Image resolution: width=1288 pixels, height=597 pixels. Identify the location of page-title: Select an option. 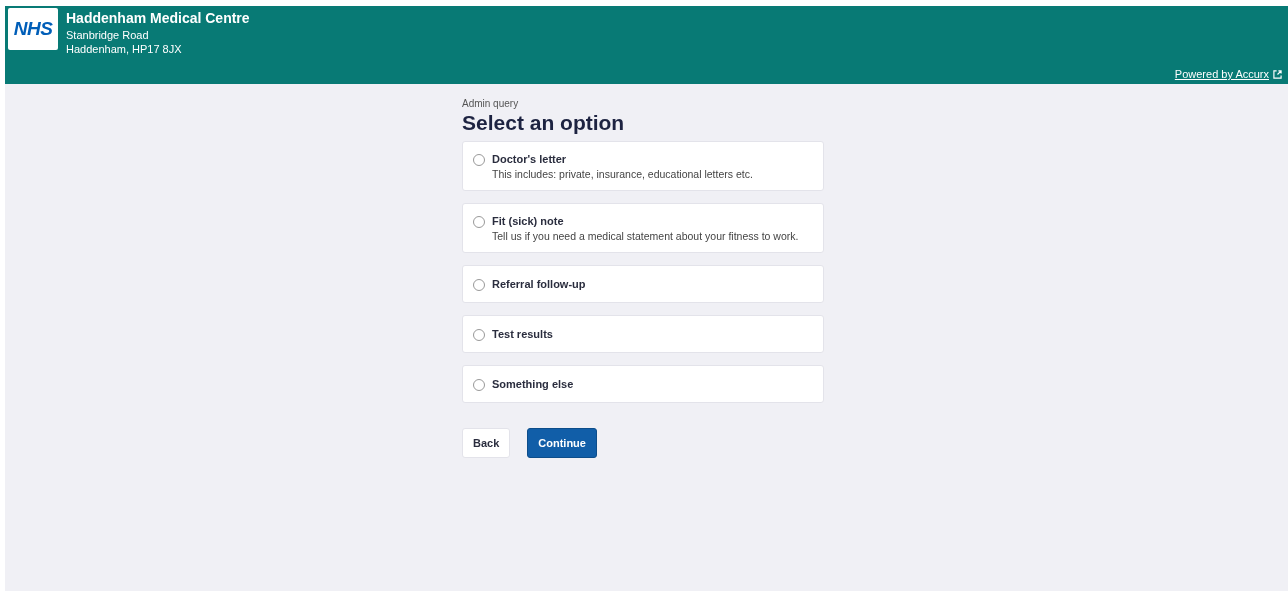
(544, 123).